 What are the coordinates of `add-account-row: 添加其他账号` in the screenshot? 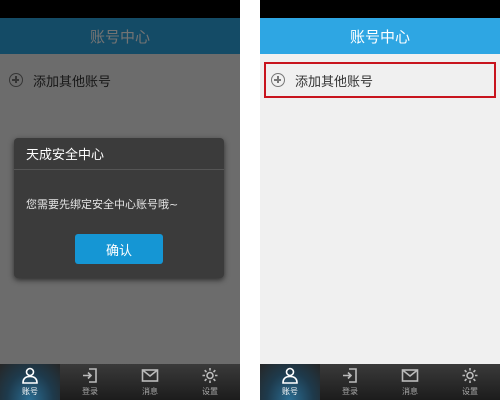 It's located at (380, 80).